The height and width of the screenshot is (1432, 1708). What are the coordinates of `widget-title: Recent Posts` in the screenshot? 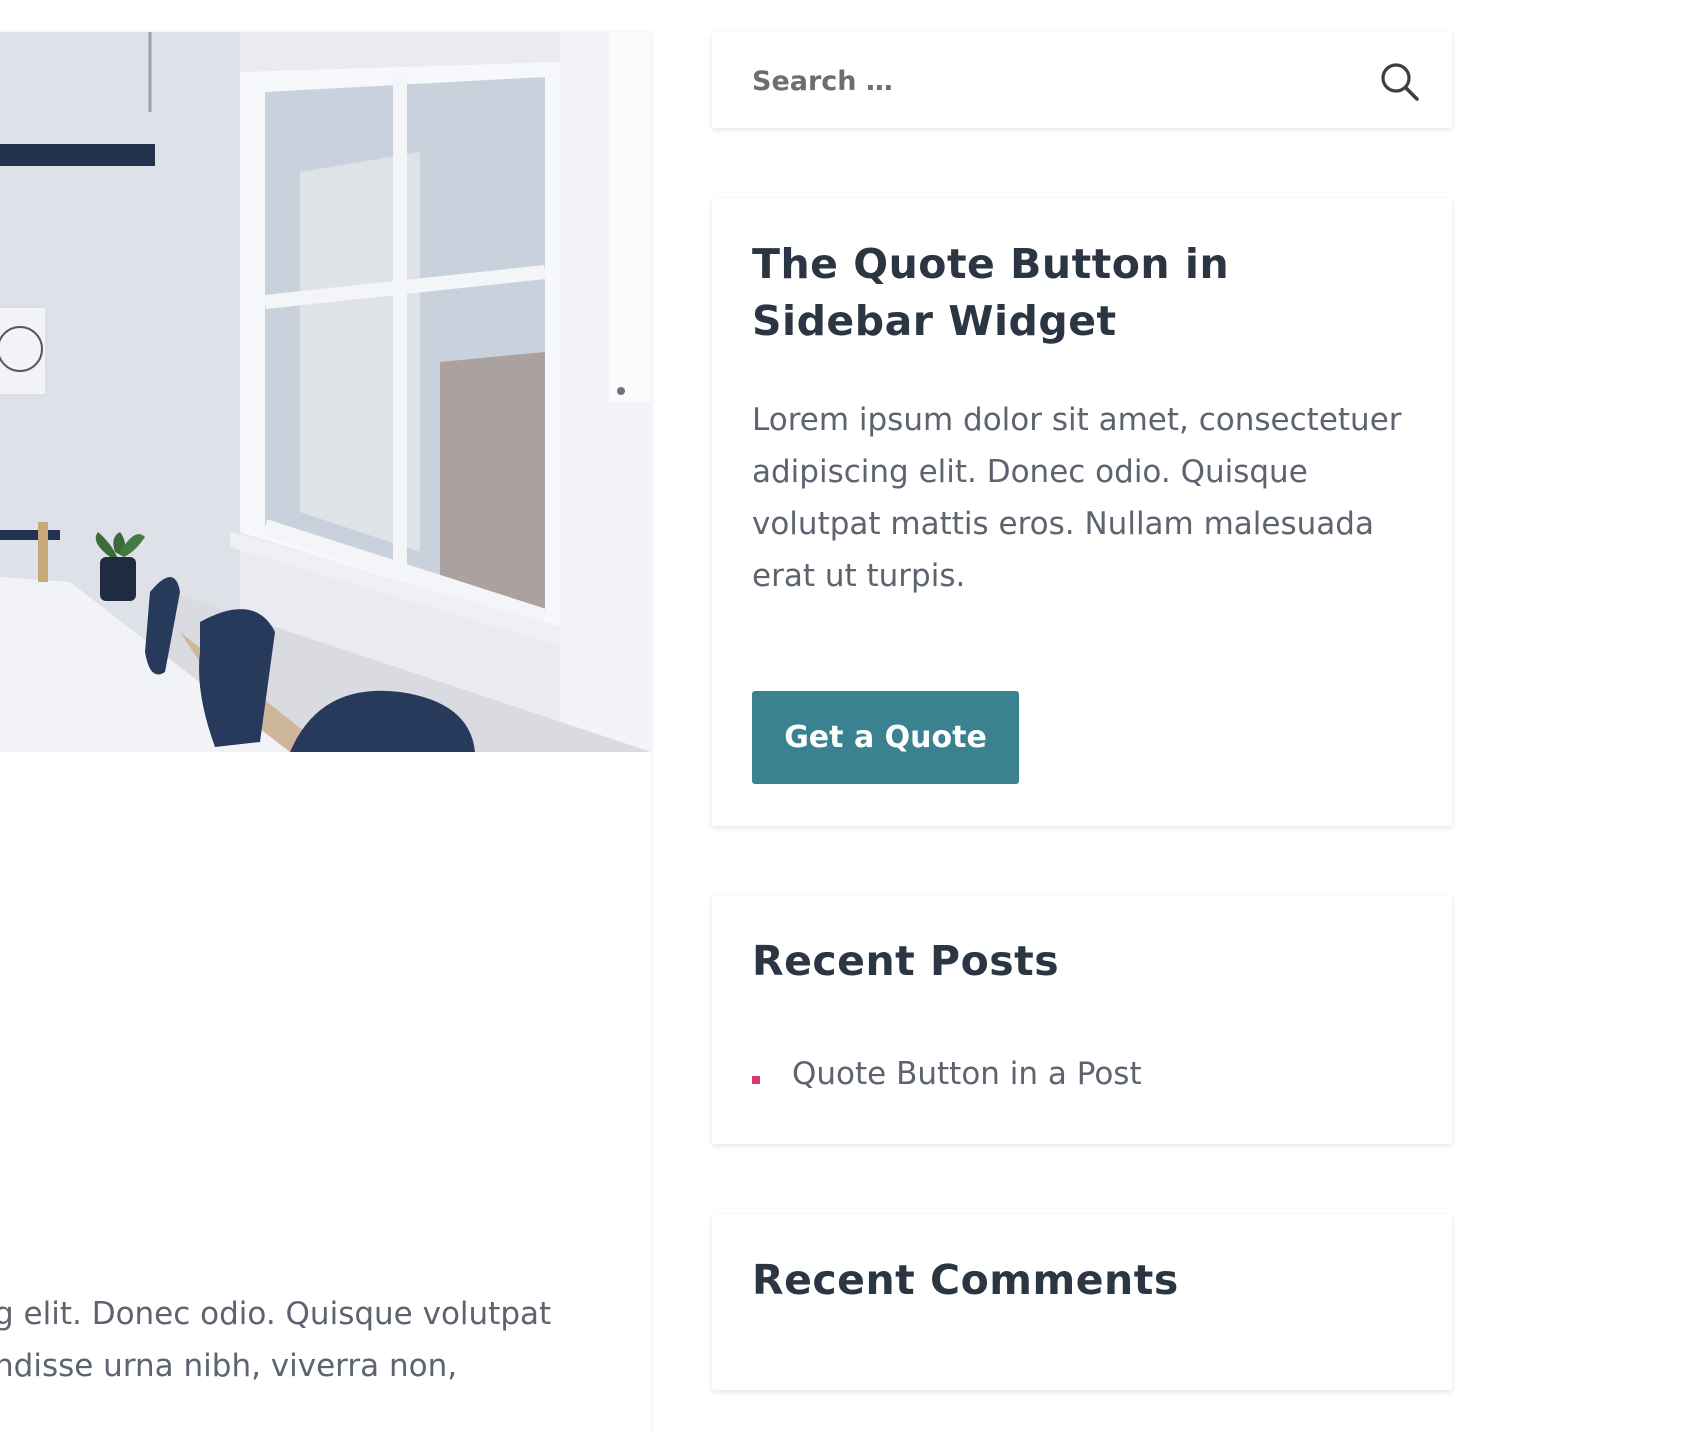 It's located at (906, 961).